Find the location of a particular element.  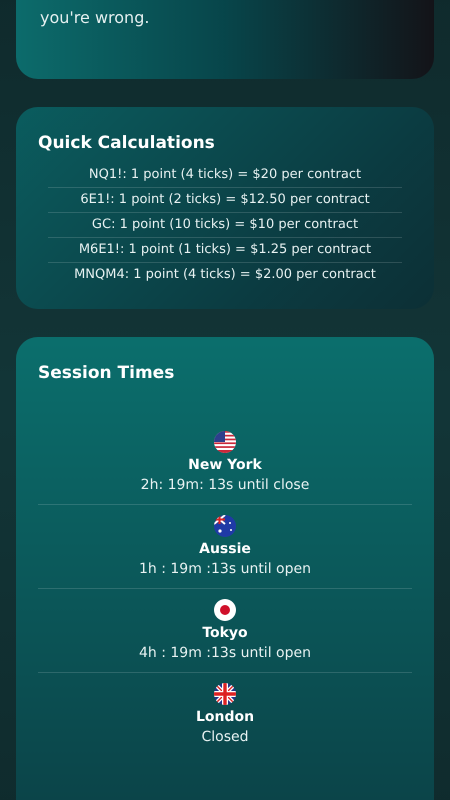

session-status: Closed is located at coordinates (225, 737).